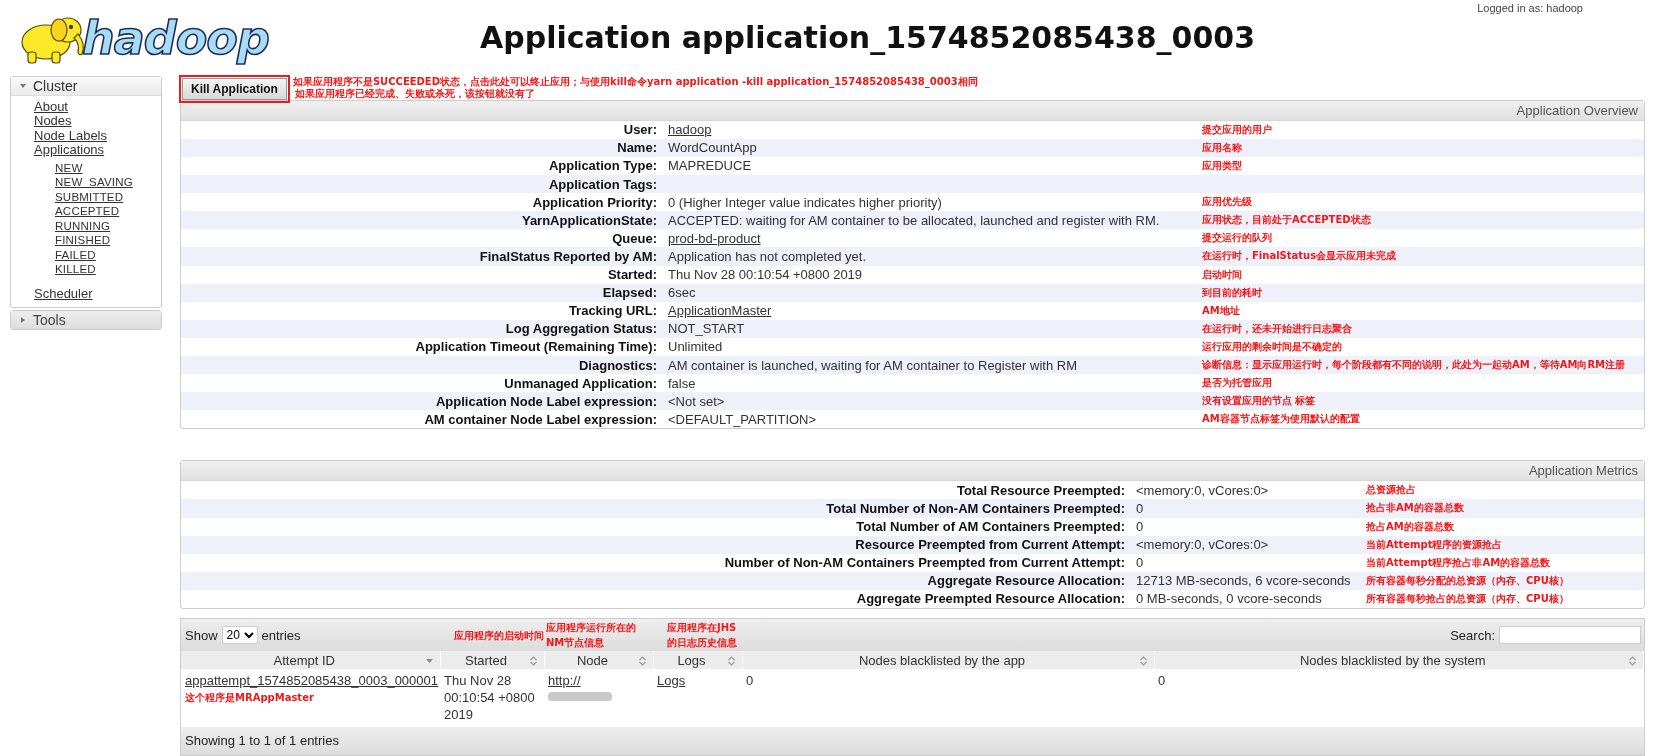  I want to click on field-label: Application Tags:, so click(602, 184).